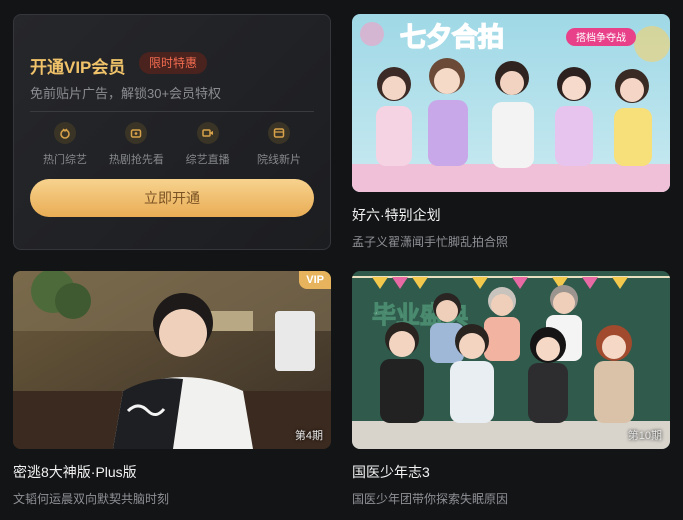 Image resolution: width=683 pixels, height=520 pixels. What do you see at coordinates (78, 67) in the screenshot?
I see `vip-title: 开通VIP会员` at bounding box center [78, 67].